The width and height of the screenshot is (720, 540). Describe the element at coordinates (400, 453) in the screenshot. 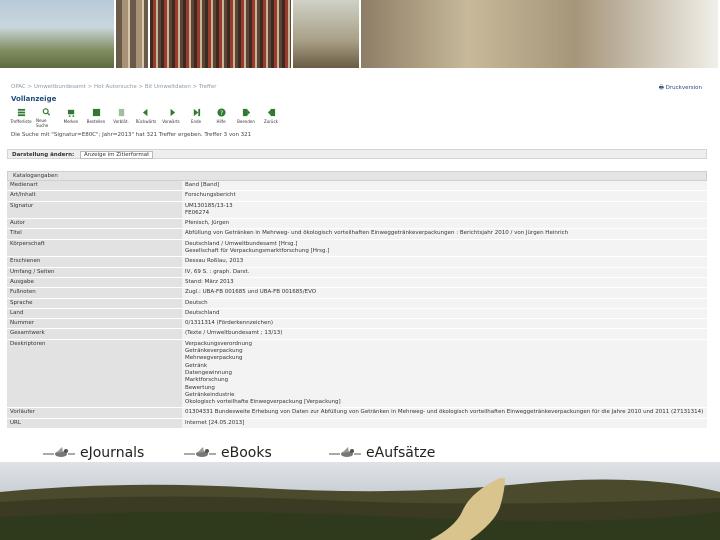

I see `eaufsaetze-label: eAufsätze` at that location.